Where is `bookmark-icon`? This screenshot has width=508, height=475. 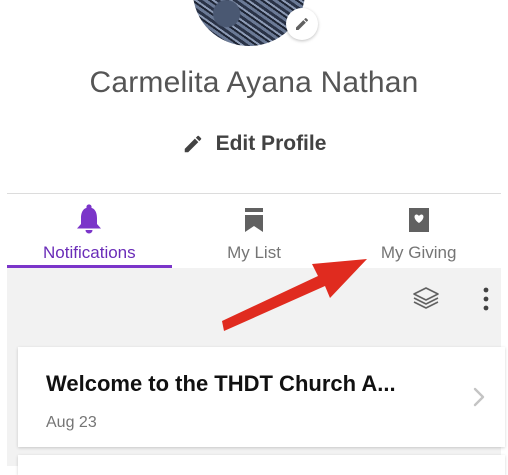
bookmark-icon is located at coordinates (254, 220).